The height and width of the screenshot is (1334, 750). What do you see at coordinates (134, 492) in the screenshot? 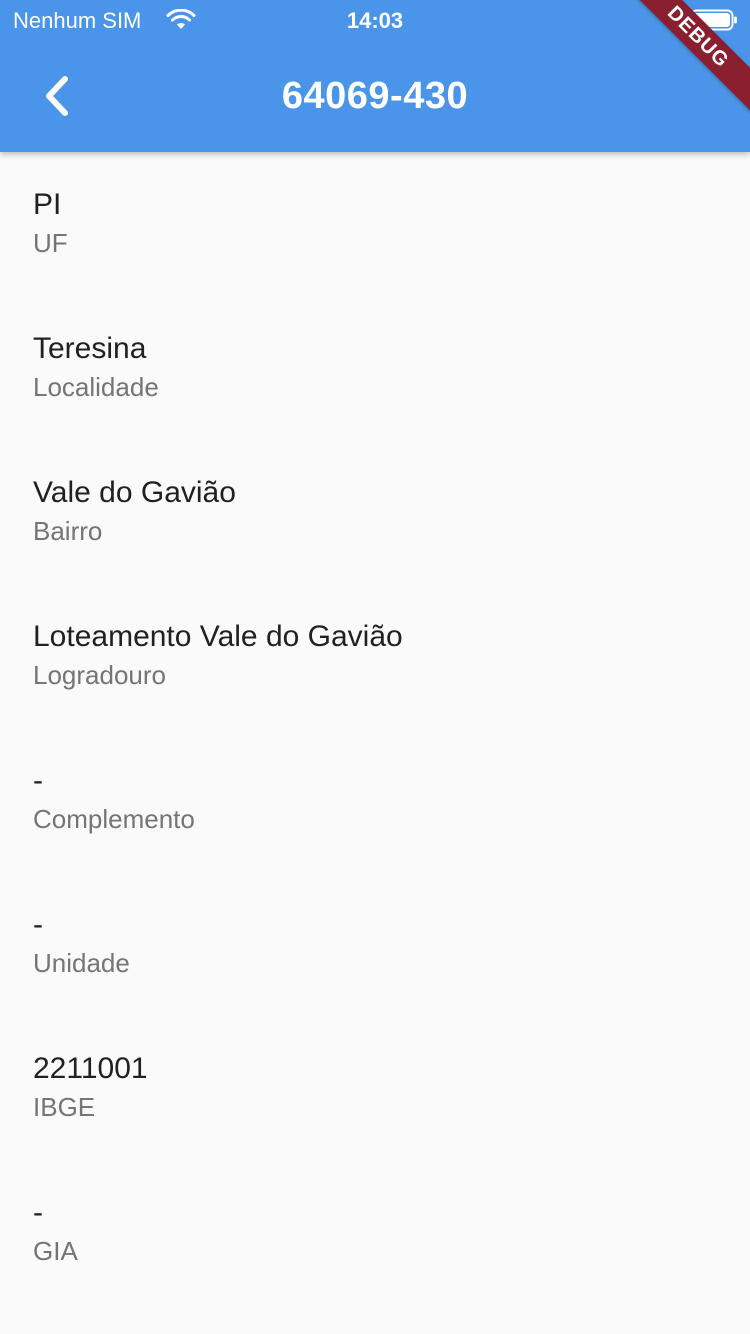
I see `field-value: Vale do Gavião` at bounding box center [134, 492].